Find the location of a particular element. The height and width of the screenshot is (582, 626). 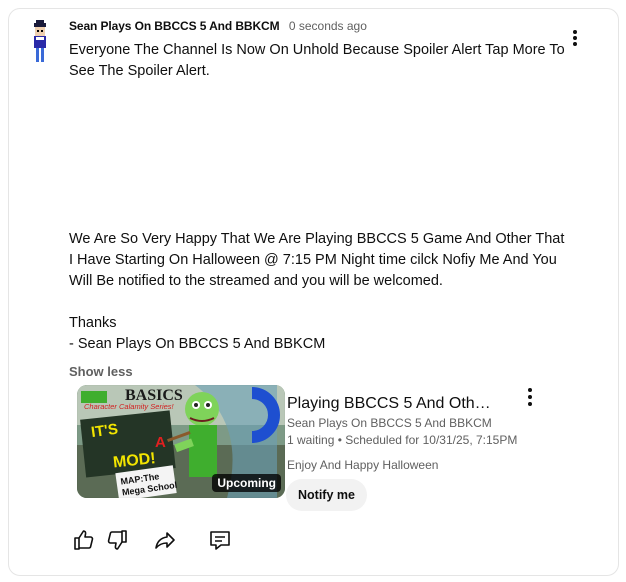

avatar is located at coordinates (40, 42).